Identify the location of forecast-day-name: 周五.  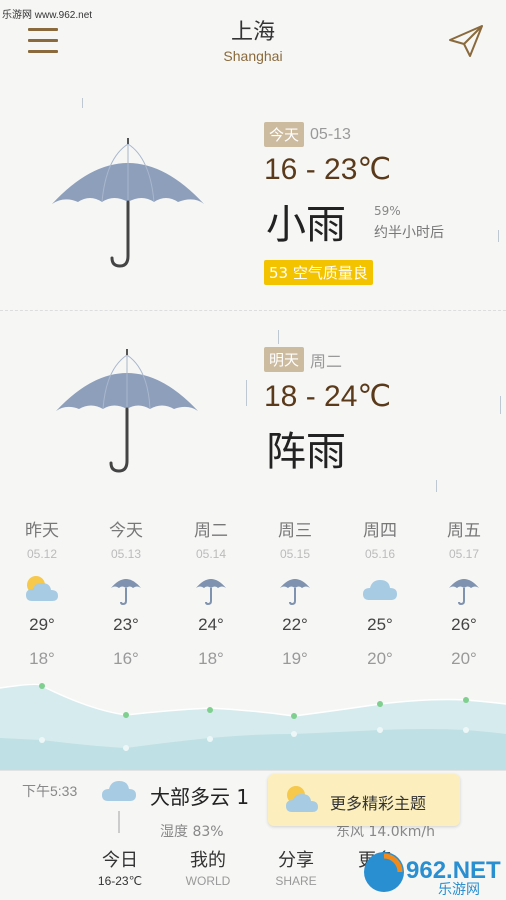
(464, 531).